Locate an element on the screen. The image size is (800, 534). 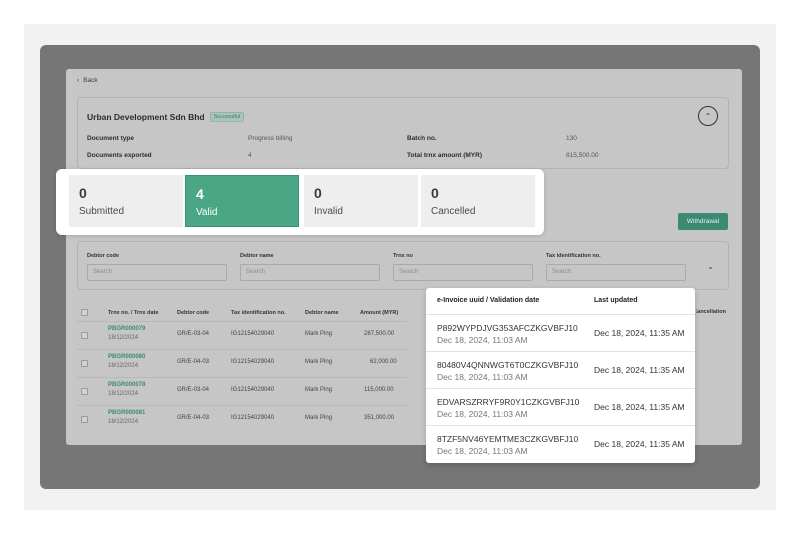
batch-no-label: Batch no. is located at coordinates (422, 138).